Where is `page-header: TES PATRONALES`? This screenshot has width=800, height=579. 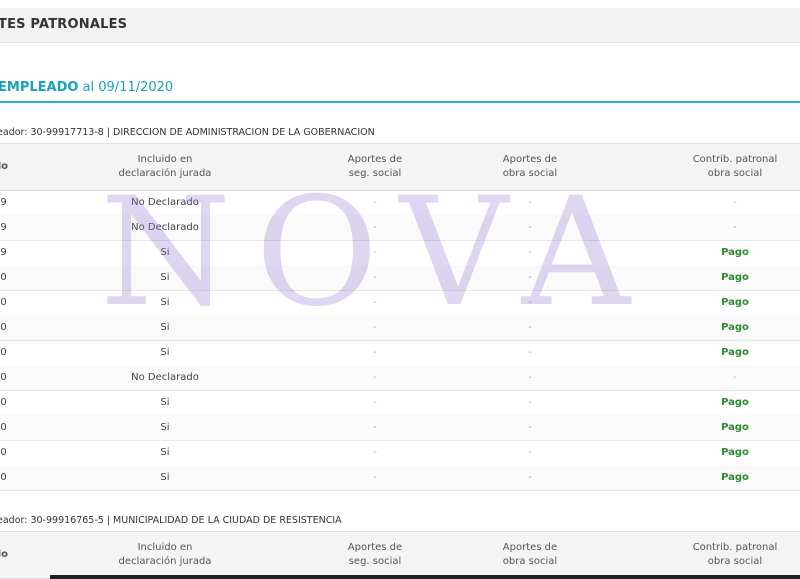 page-header: TES PATRONALES is located at coordinates (400, 25).